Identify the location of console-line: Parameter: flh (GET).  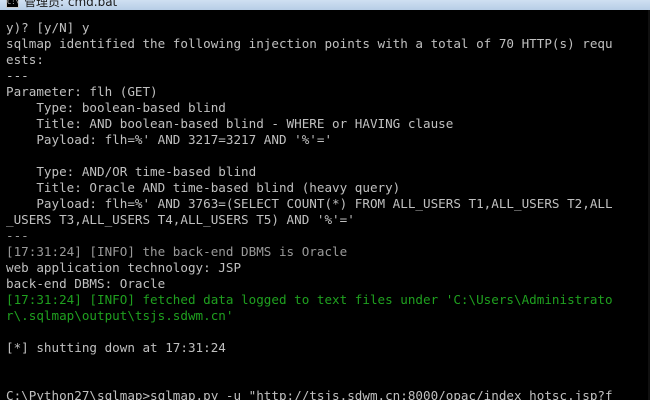
(82, 91).